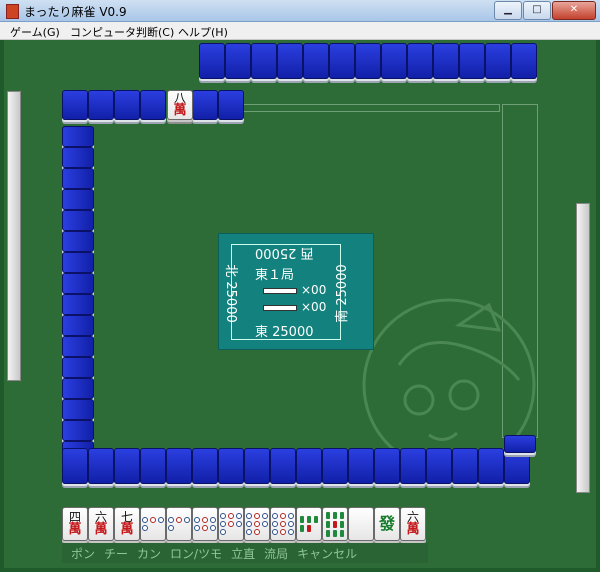 The width and height of the screenshot is (600, 572). I want to click on round-indicator: 東１局, so click(275, 275).